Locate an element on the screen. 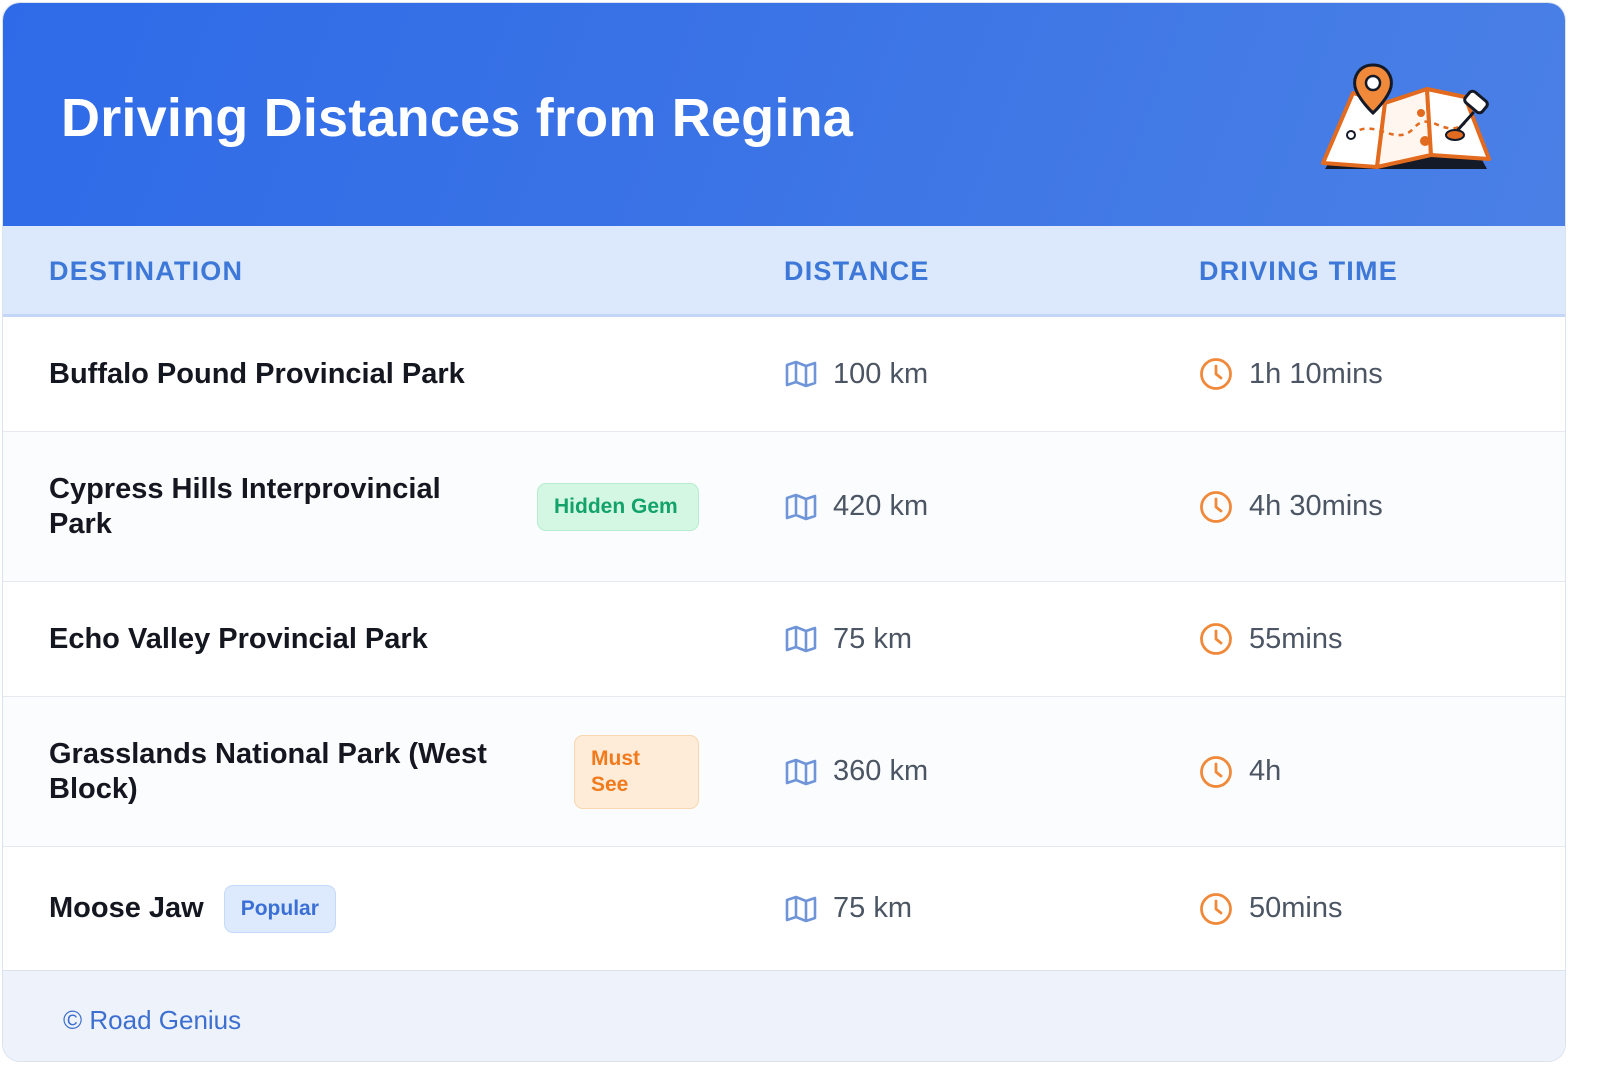 This screenshot has height=1088, width=1604. destination-name: Buffalo Pound Provincial Park is located at coordinates (257, 373).